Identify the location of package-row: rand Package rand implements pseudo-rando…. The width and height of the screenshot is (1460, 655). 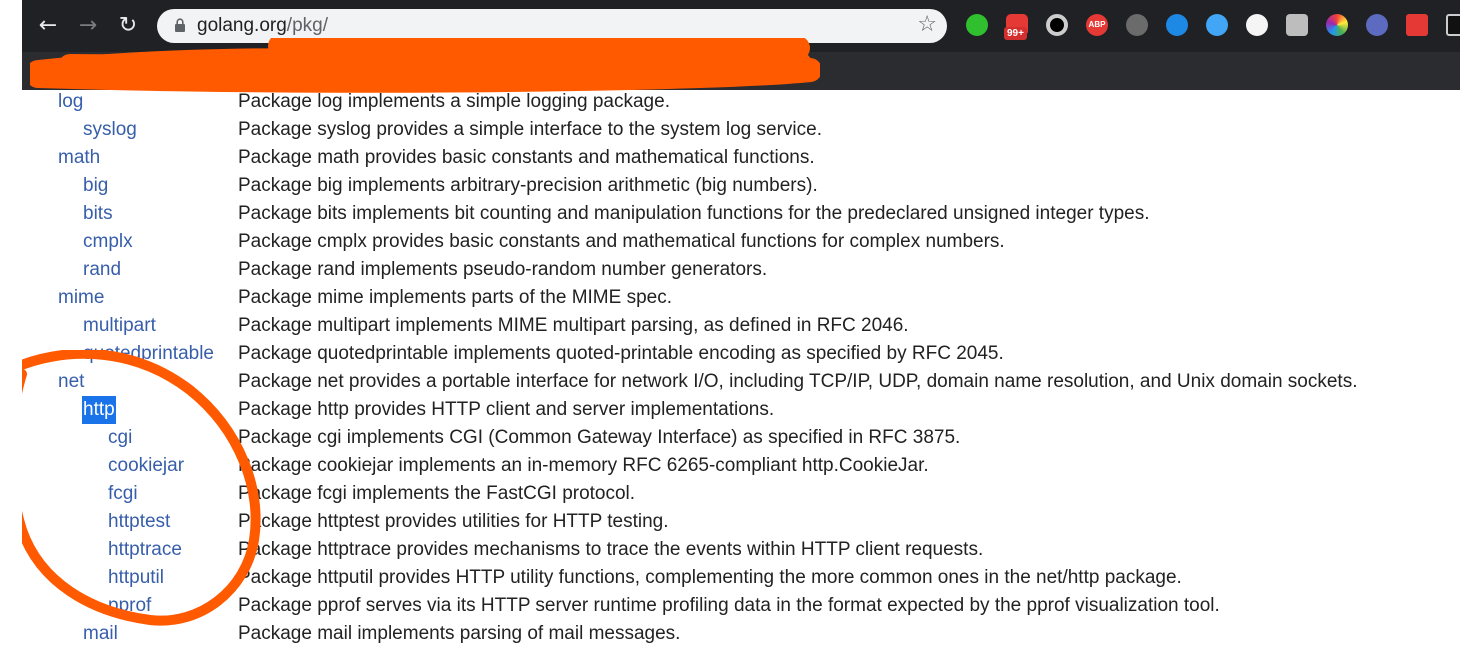
(730, 270).